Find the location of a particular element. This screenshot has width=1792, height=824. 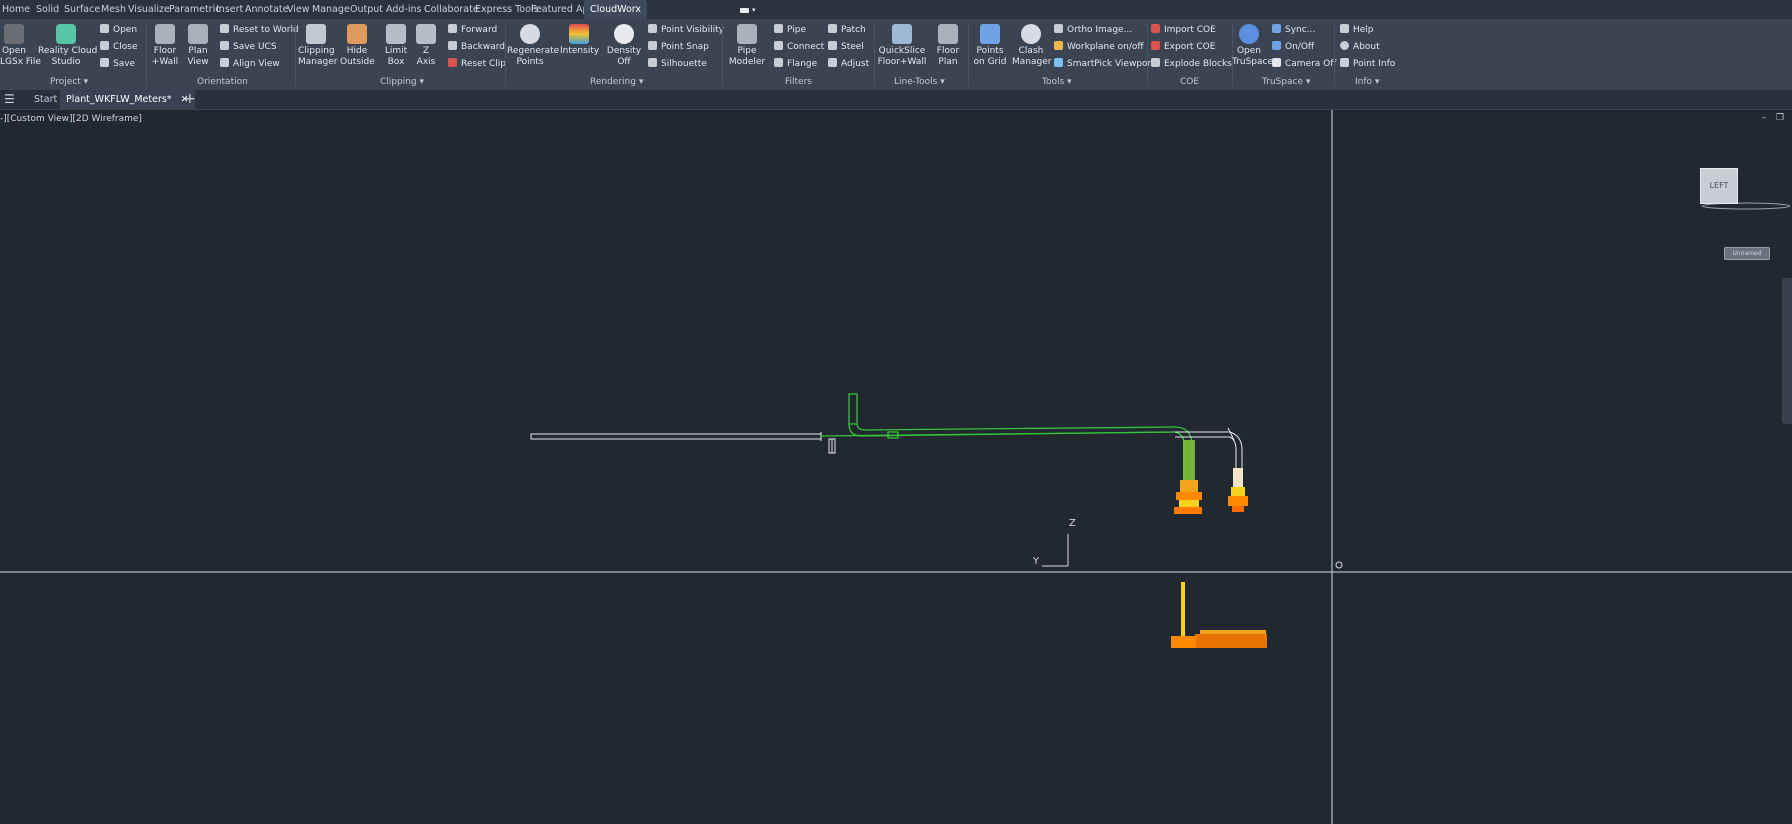

quickslice-button: QuickSlice Floor+Wall is located at coordinates (902, 46).